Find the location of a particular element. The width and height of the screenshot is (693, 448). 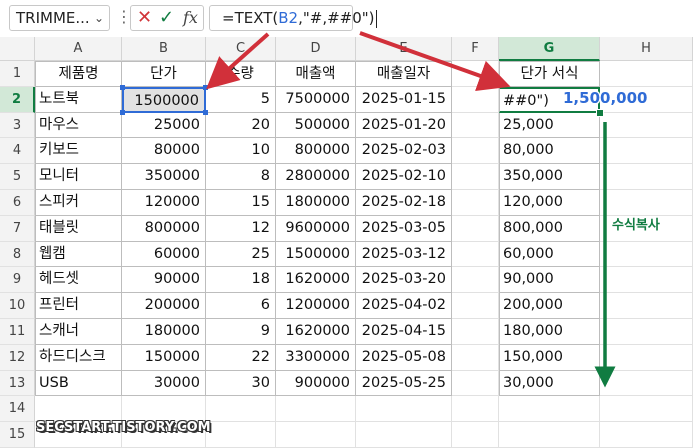

cell-qty: 18 is located at coordinates (241, 280).